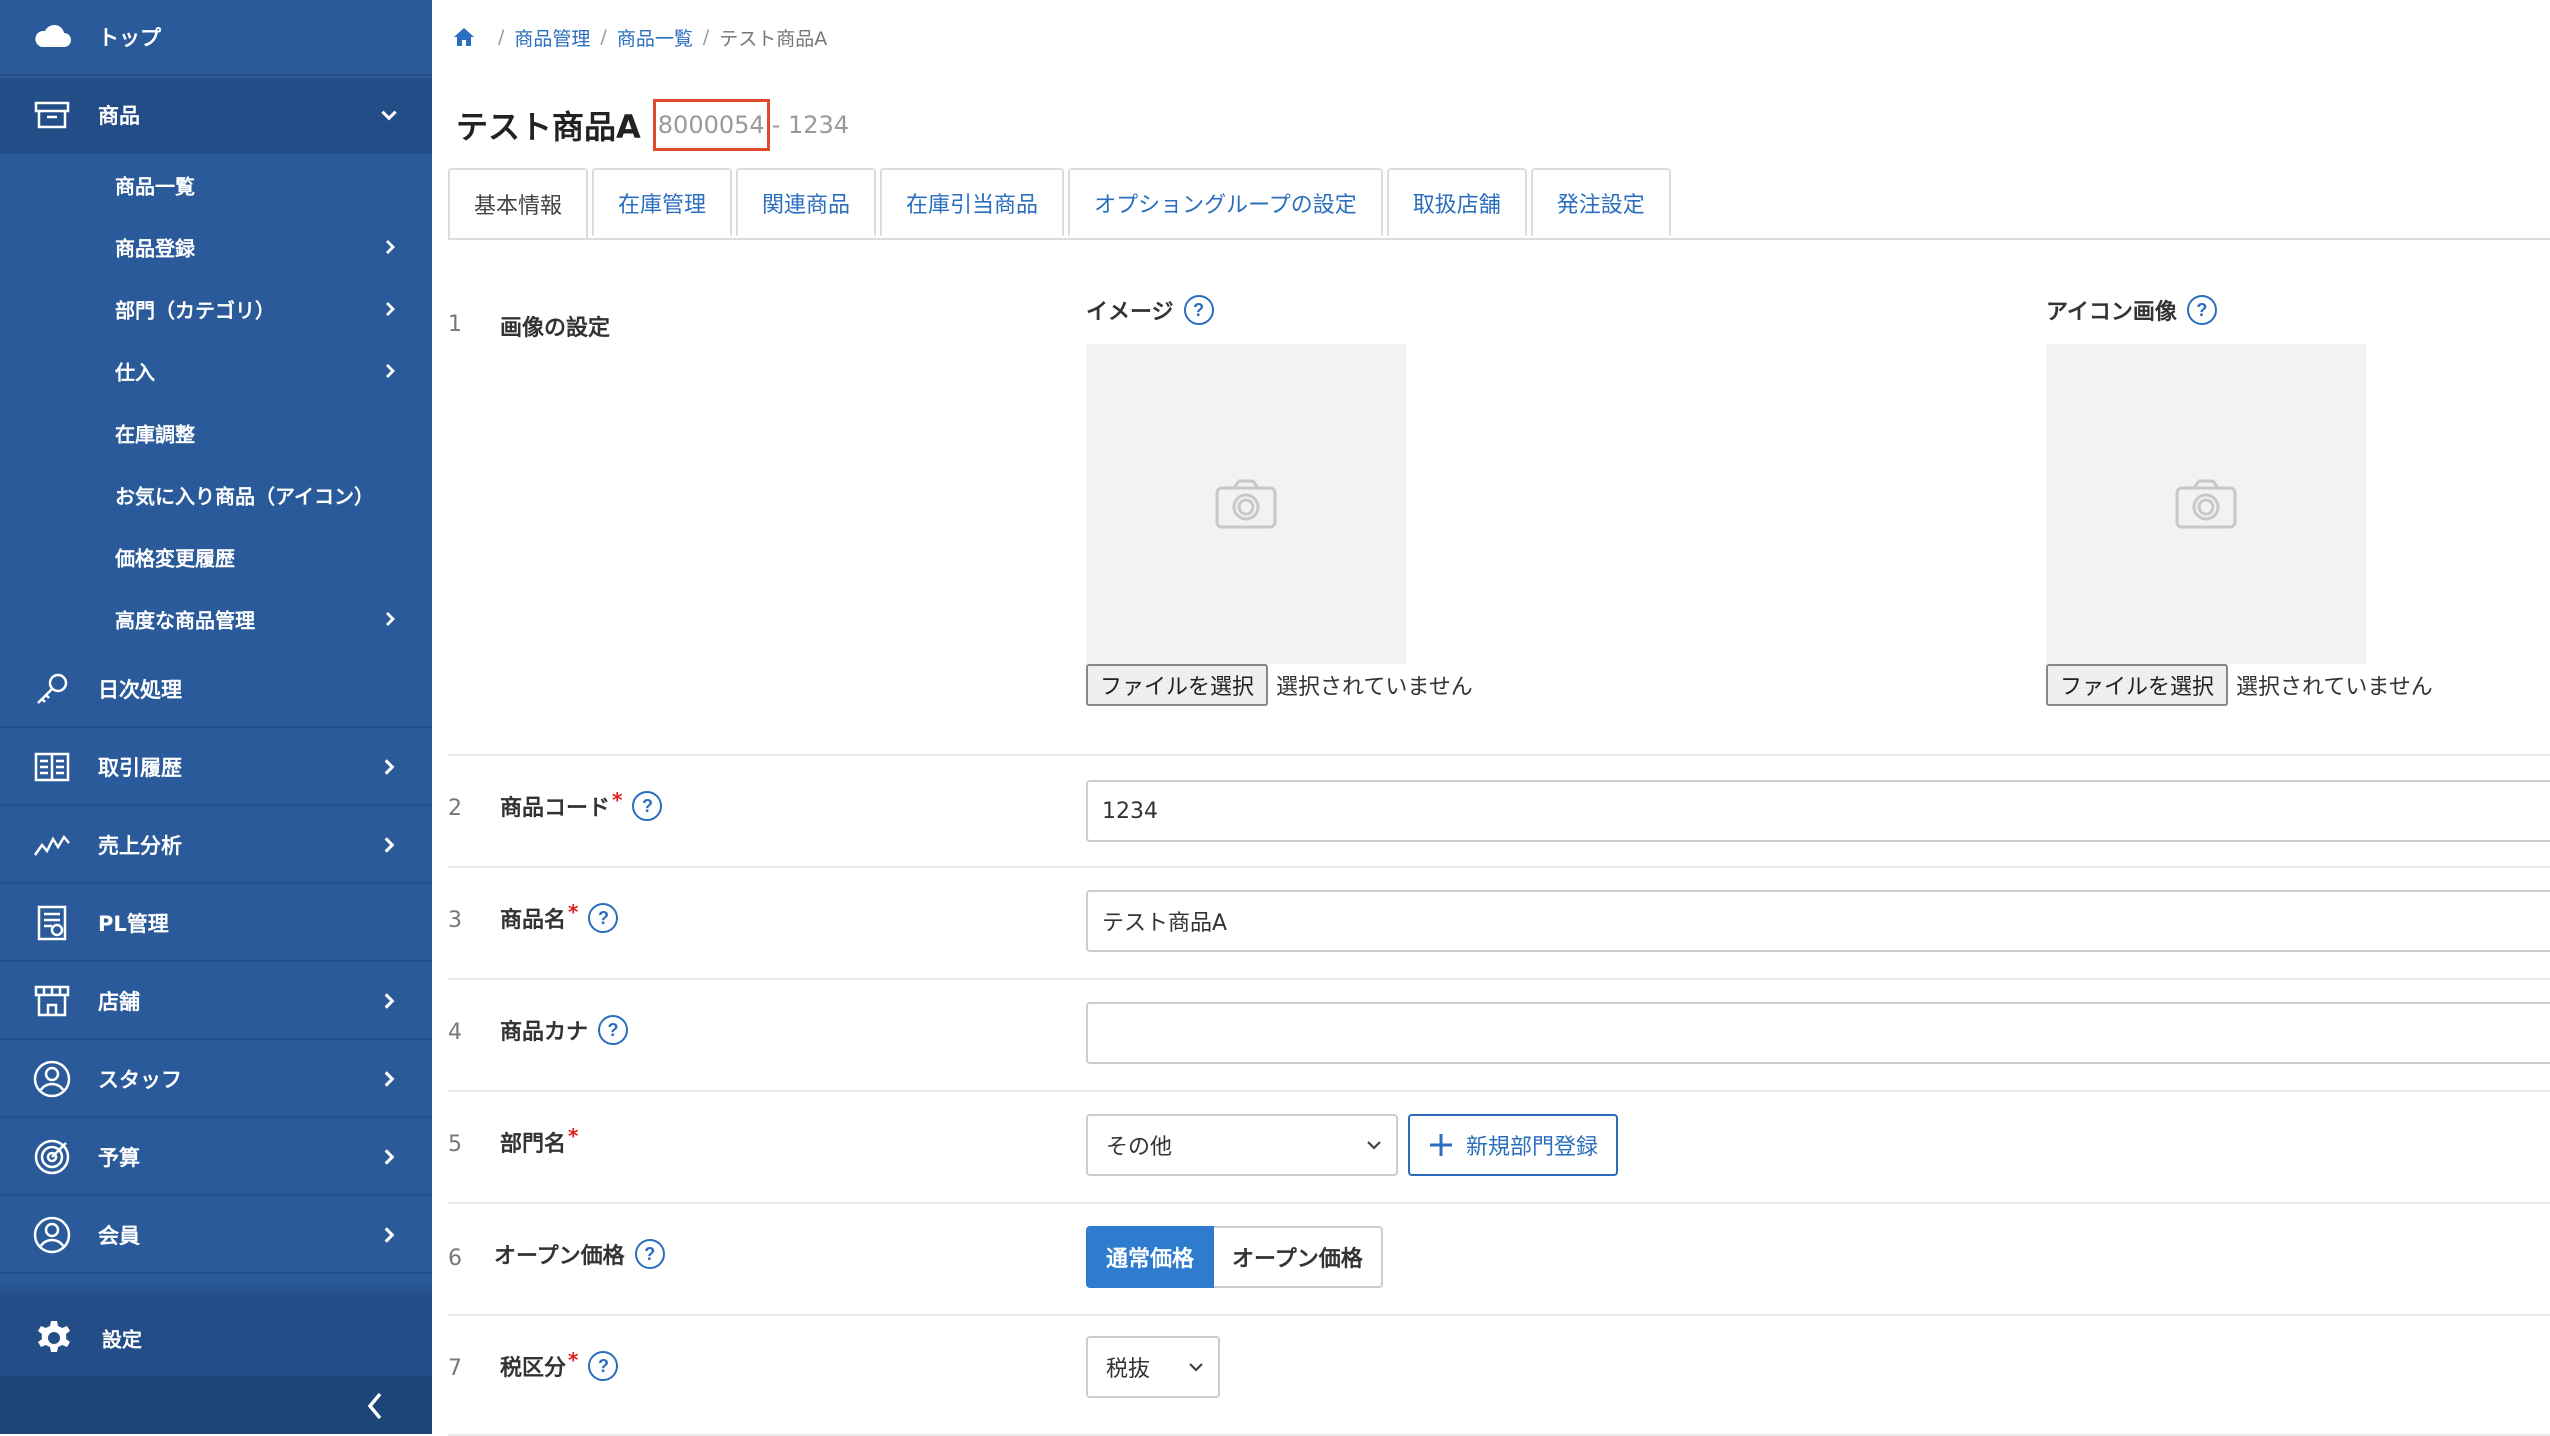 This screenshot has width=2550, height=1436. Describe the element at coordinates (216, 116) in the screenshot. I see `sidebar-item-product: 商品` at that location.